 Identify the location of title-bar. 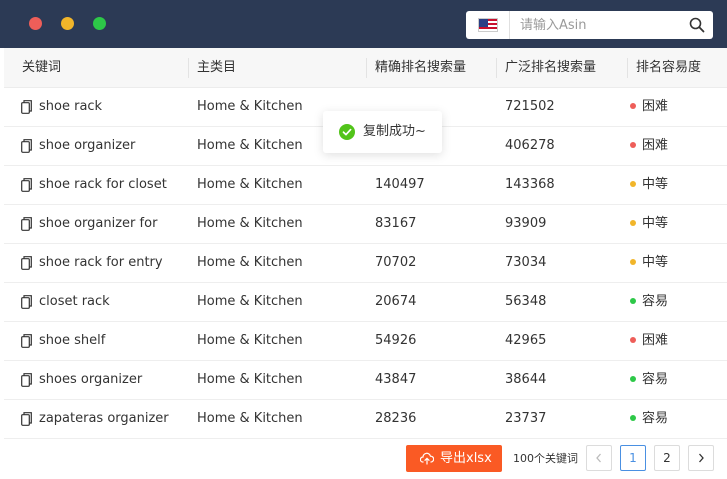
(363, 24).